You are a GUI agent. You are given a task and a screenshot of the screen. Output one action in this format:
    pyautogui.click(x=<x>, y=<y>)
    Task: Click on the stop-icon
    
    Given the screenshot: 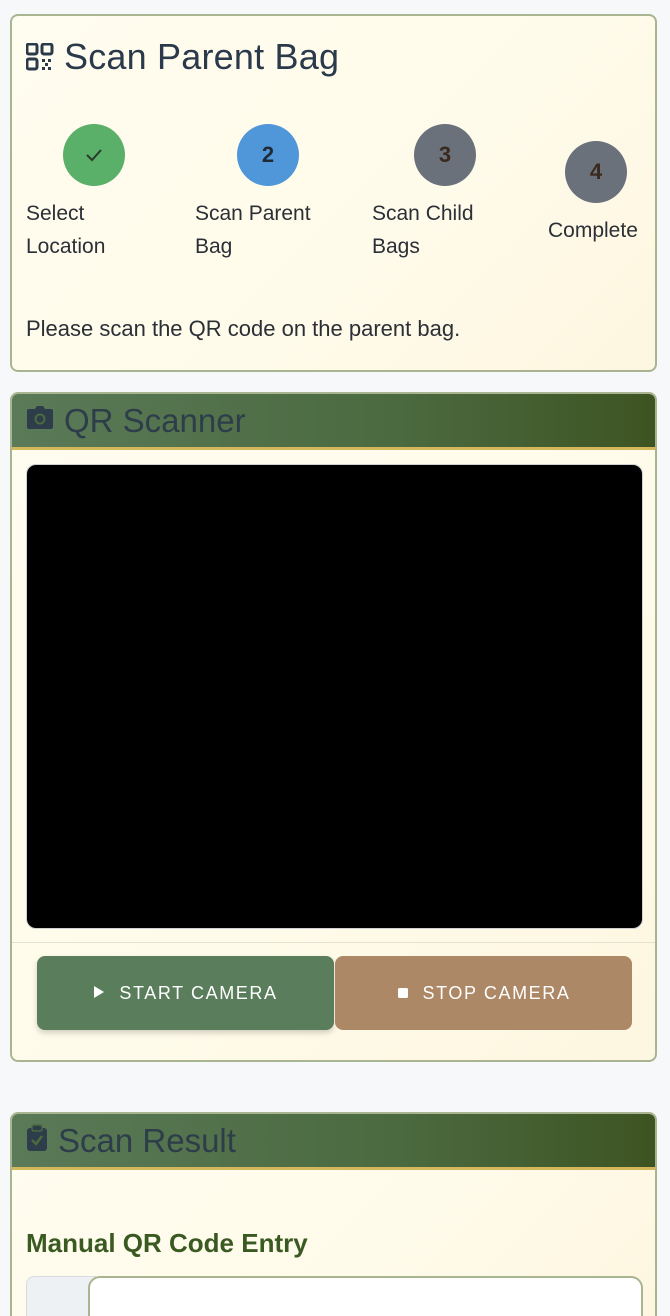 What is the action you would take?
    pyautogui.click(x=403, y=993)
    